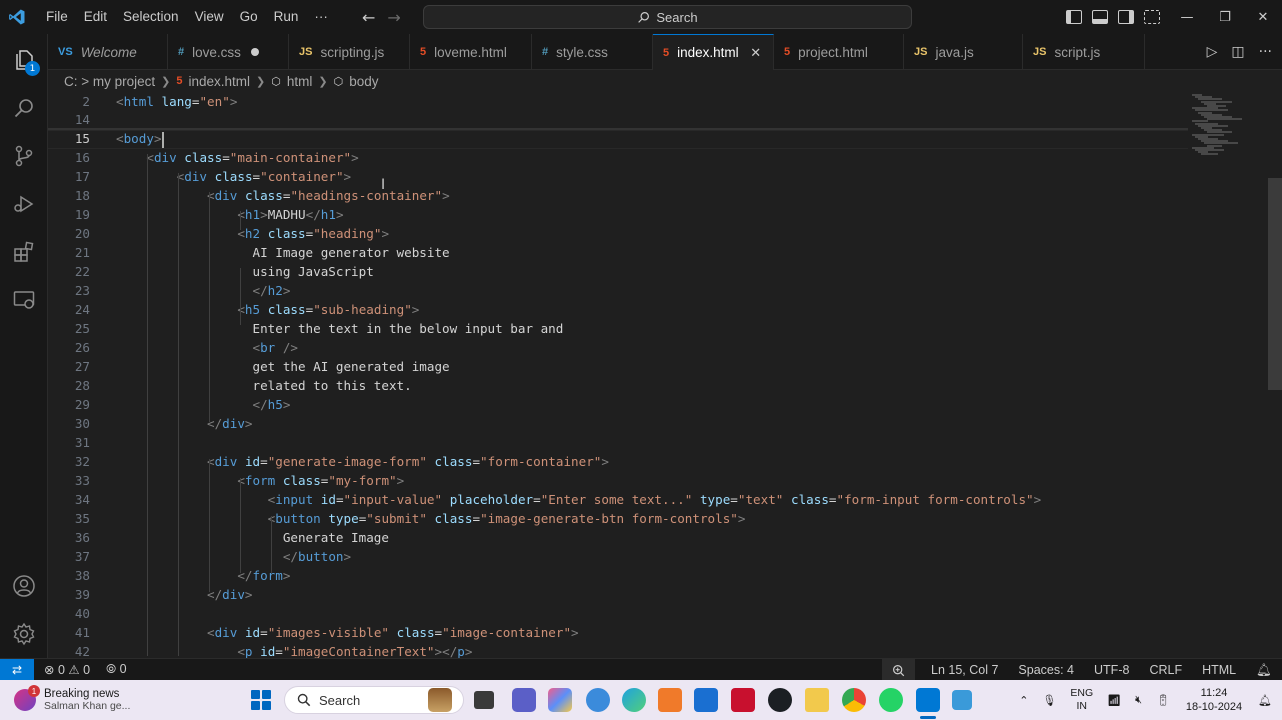  Describe the element at coordinates (1275, 284) in the screenshot. I see `scrollbar-thumb` at that location.